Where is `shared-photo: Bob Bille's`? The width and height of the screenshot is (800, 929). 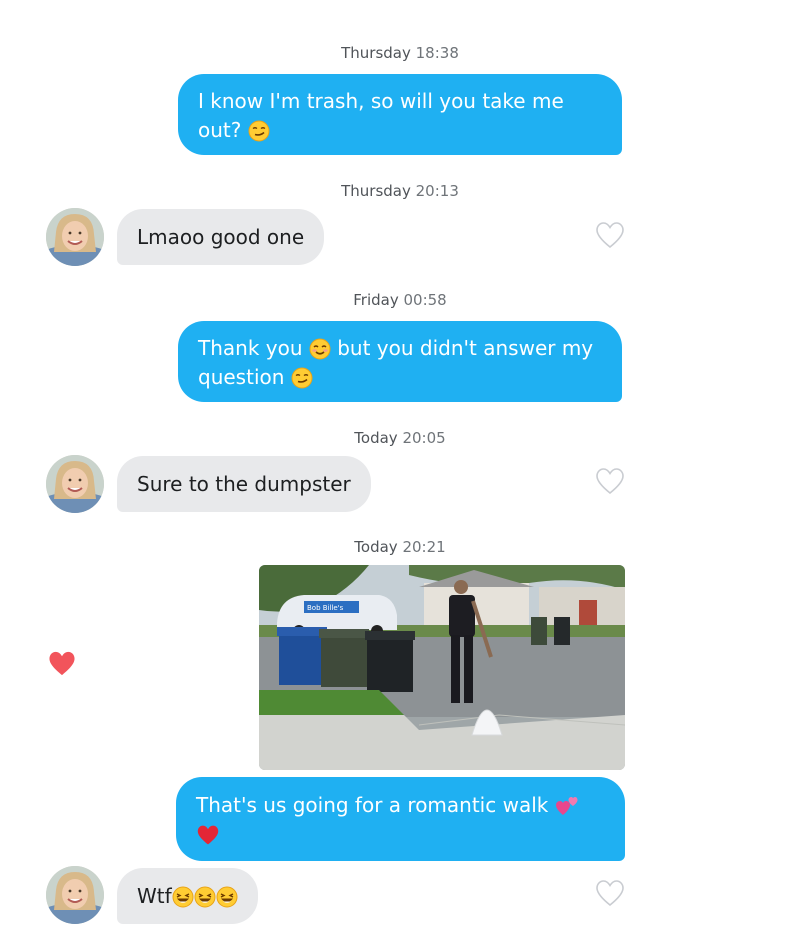
shared-photo: Bob Bille's is located at coordinates (442, 667).